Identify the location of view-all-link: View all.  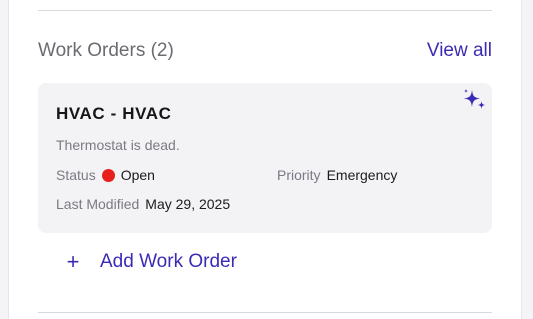
(459, 51).